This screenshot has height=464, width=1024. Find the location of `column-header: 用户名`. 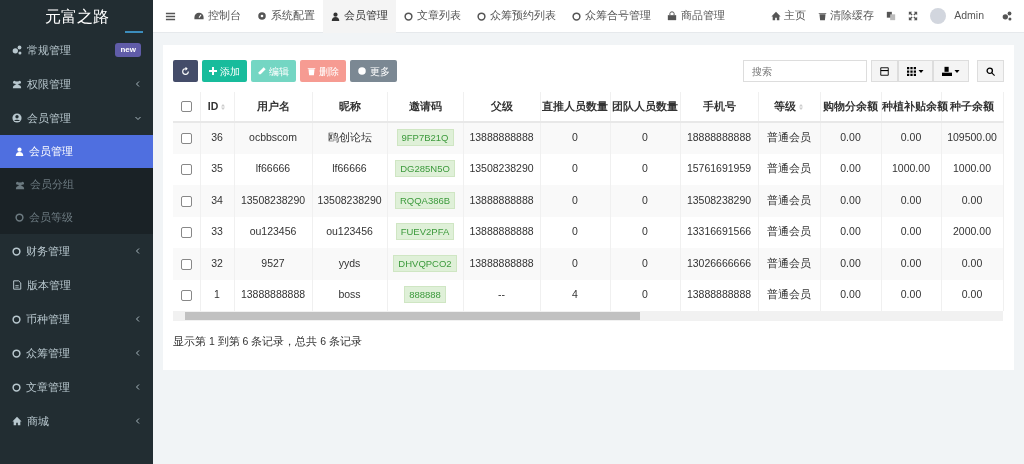

column-header: 用户名 is located at coordinates (273, 105).